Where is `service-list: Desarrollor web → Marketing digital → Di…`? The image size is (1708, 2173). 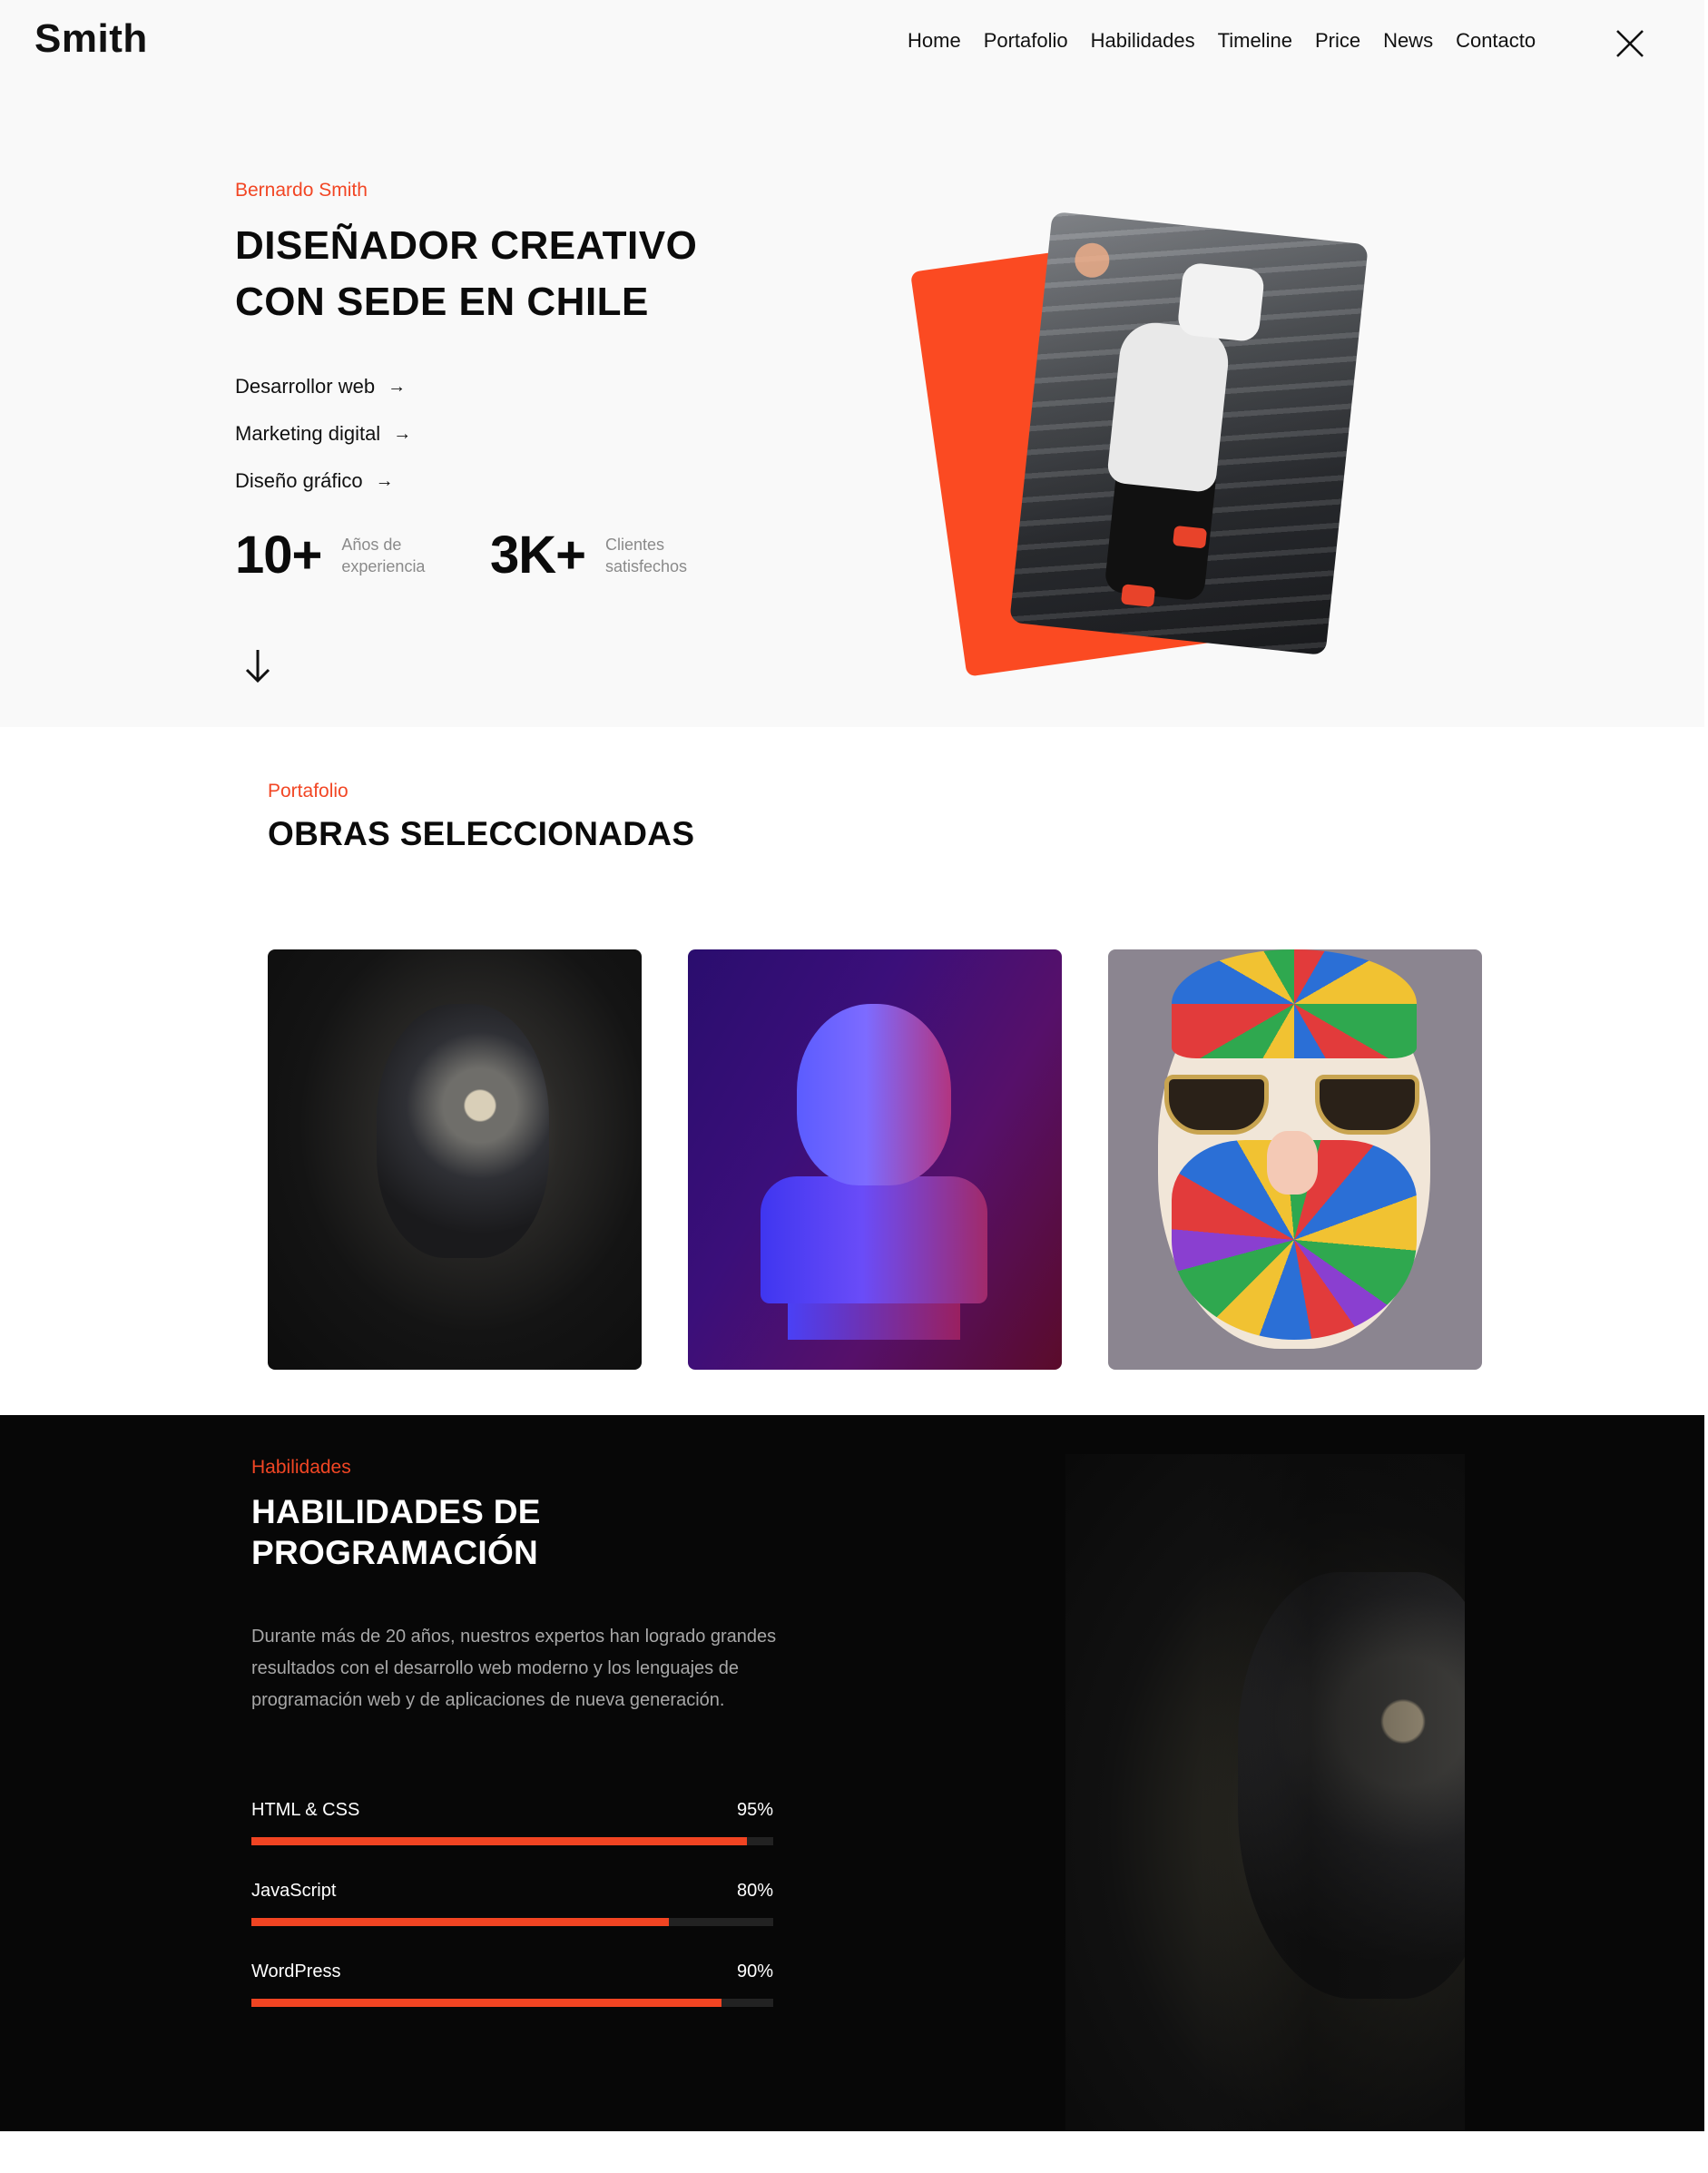 service-list: Desarrollor web → Marketing digital → Di… is located at coordinates (323, 434).